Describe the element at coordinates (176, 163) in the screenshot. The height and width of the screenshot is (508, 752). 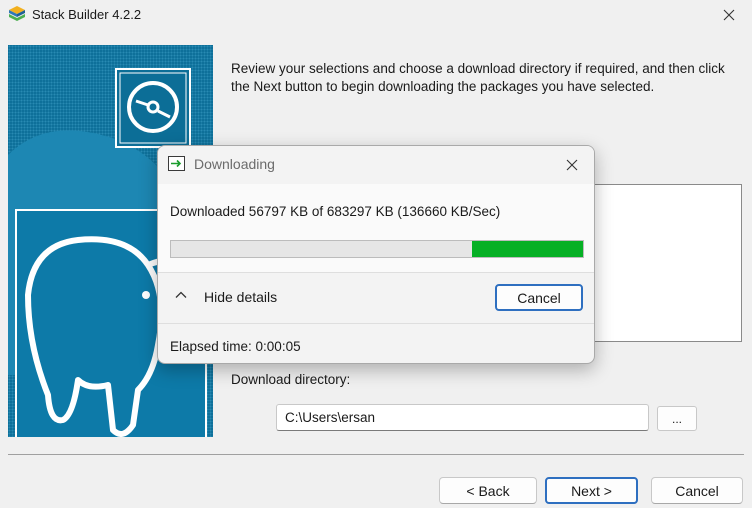
I see `download-arrow-icon` at that location.